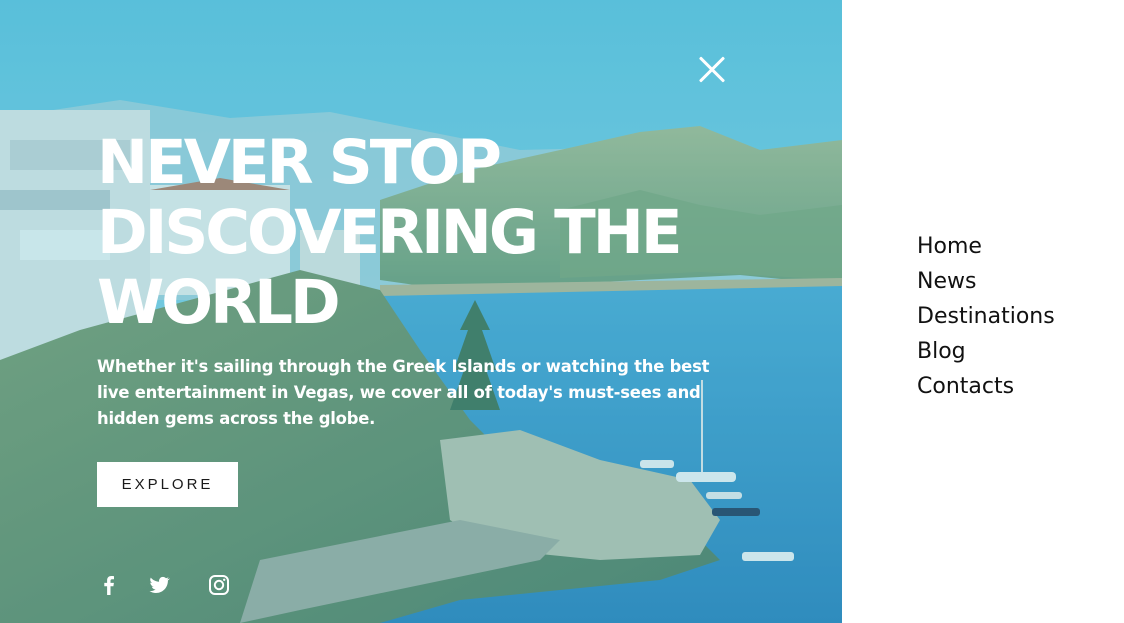 The width and height of the screenshot is (1124, 623). Describe the element at coordinates (986, 246) in the screenshot. I see `menu-item-home: Home` at that location.